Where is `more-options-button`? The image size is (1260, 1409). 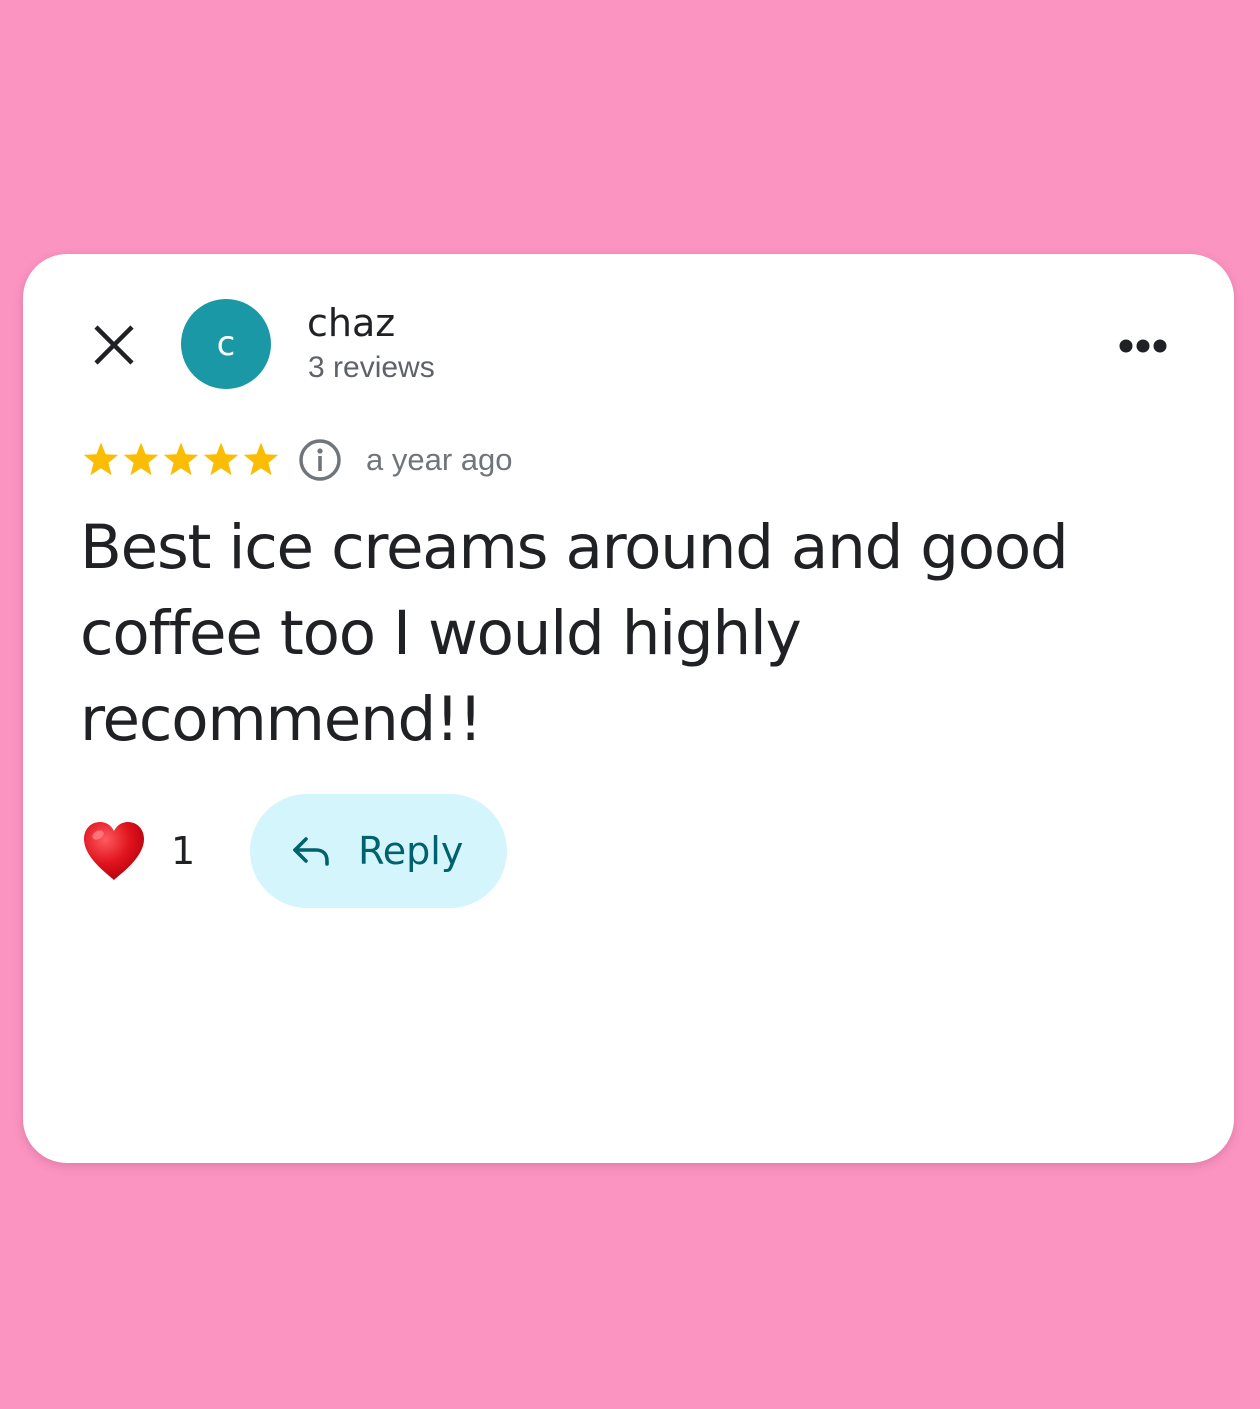
more-options-button is located at coordinates (1143, 346).